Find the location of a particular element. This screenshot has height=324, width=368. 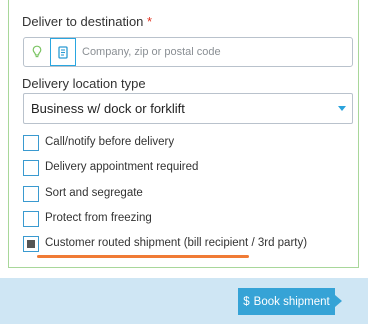

destination-label-text: Deliver to destination is located at coordinates (83, 21).